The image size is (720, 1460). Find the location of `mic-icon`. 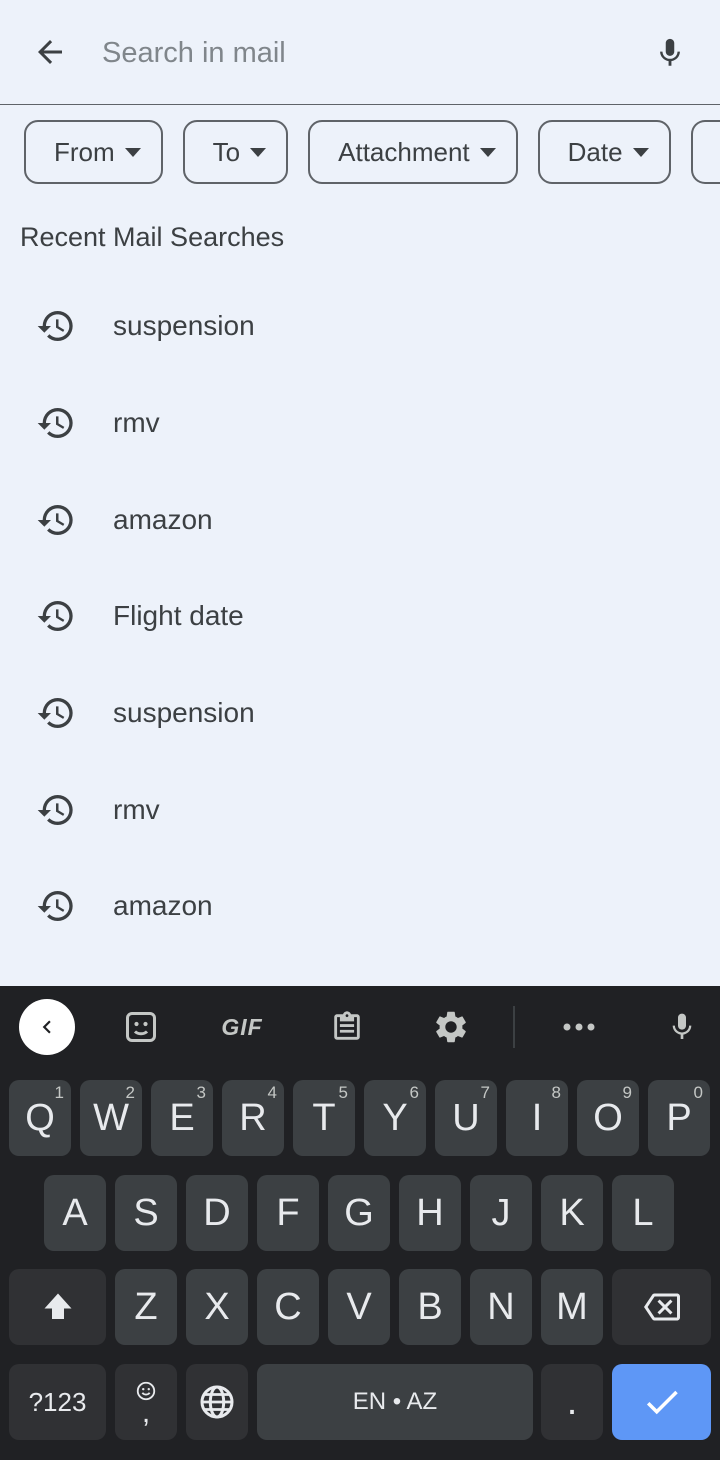

mic-icon is located at coordinates (670, 52).